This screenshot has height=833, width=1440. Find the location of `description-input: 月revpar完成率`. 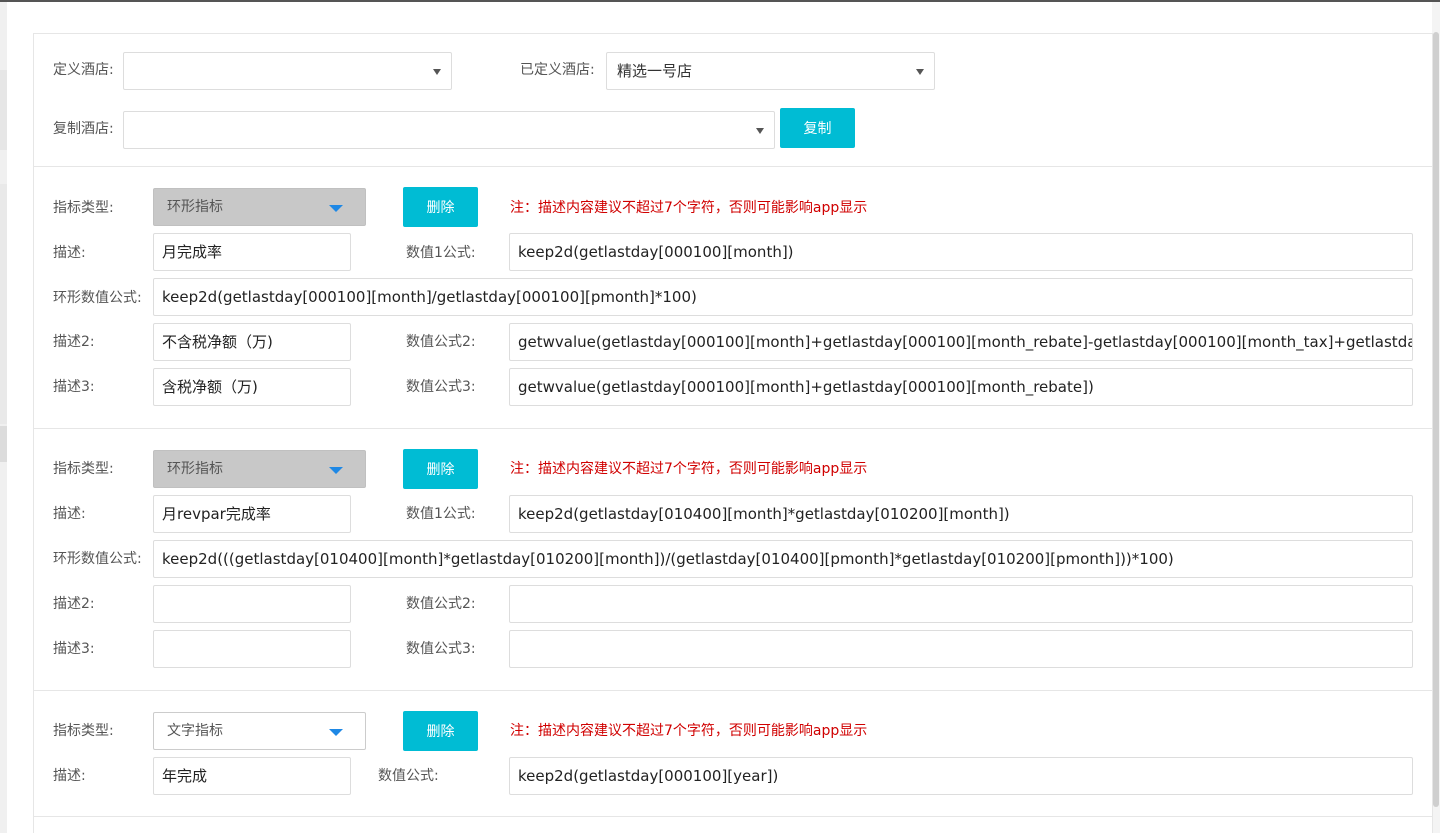

description-input: 月revpar完成率 is located at coordinates (252, 514).